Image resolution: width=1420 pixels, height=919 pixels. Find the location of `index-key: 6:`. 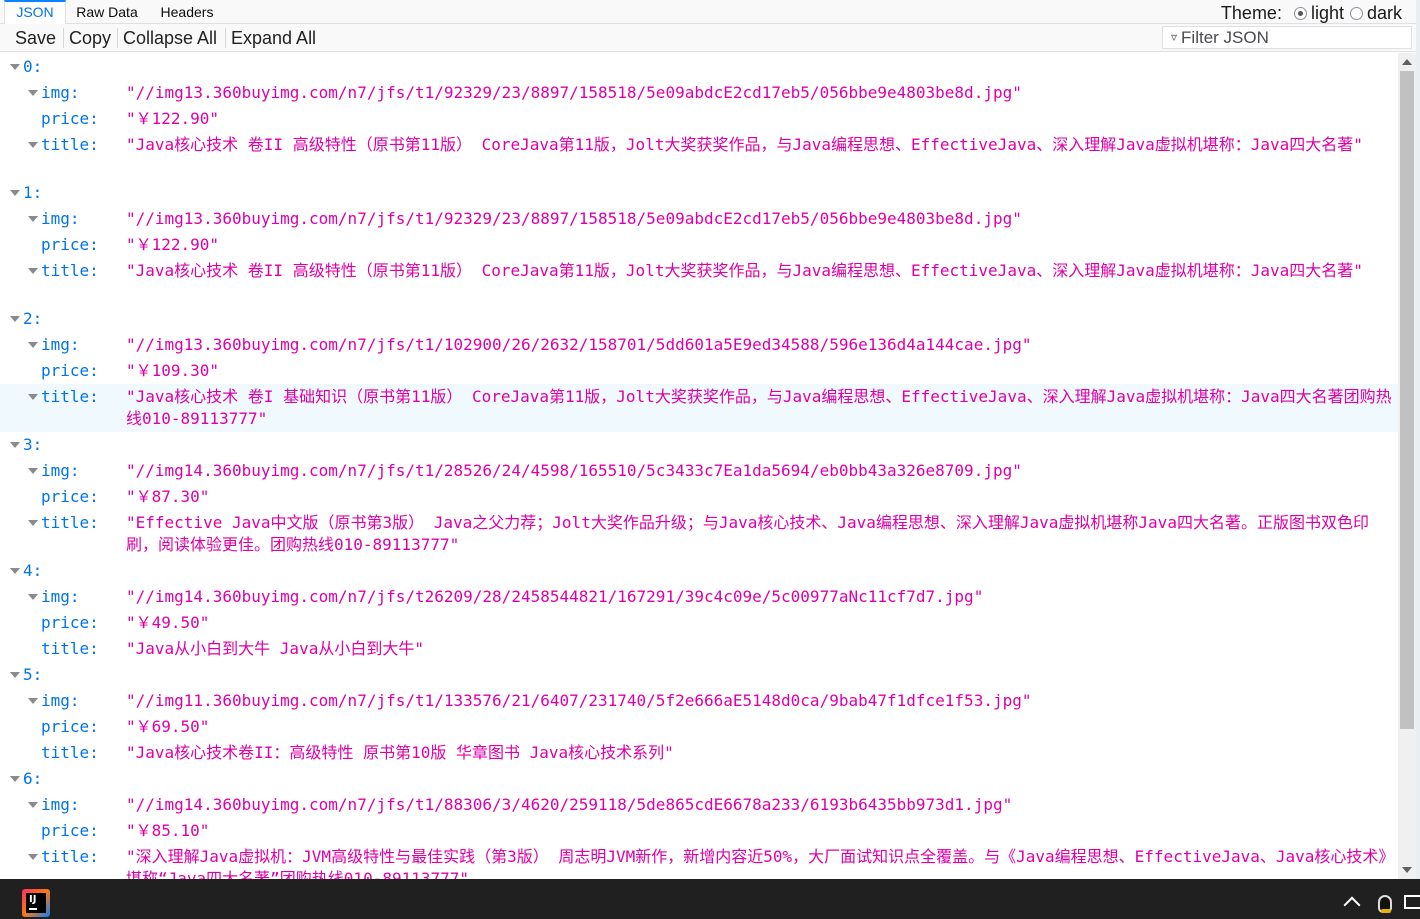

index-key: 6: is located at coordinates (33, 778).